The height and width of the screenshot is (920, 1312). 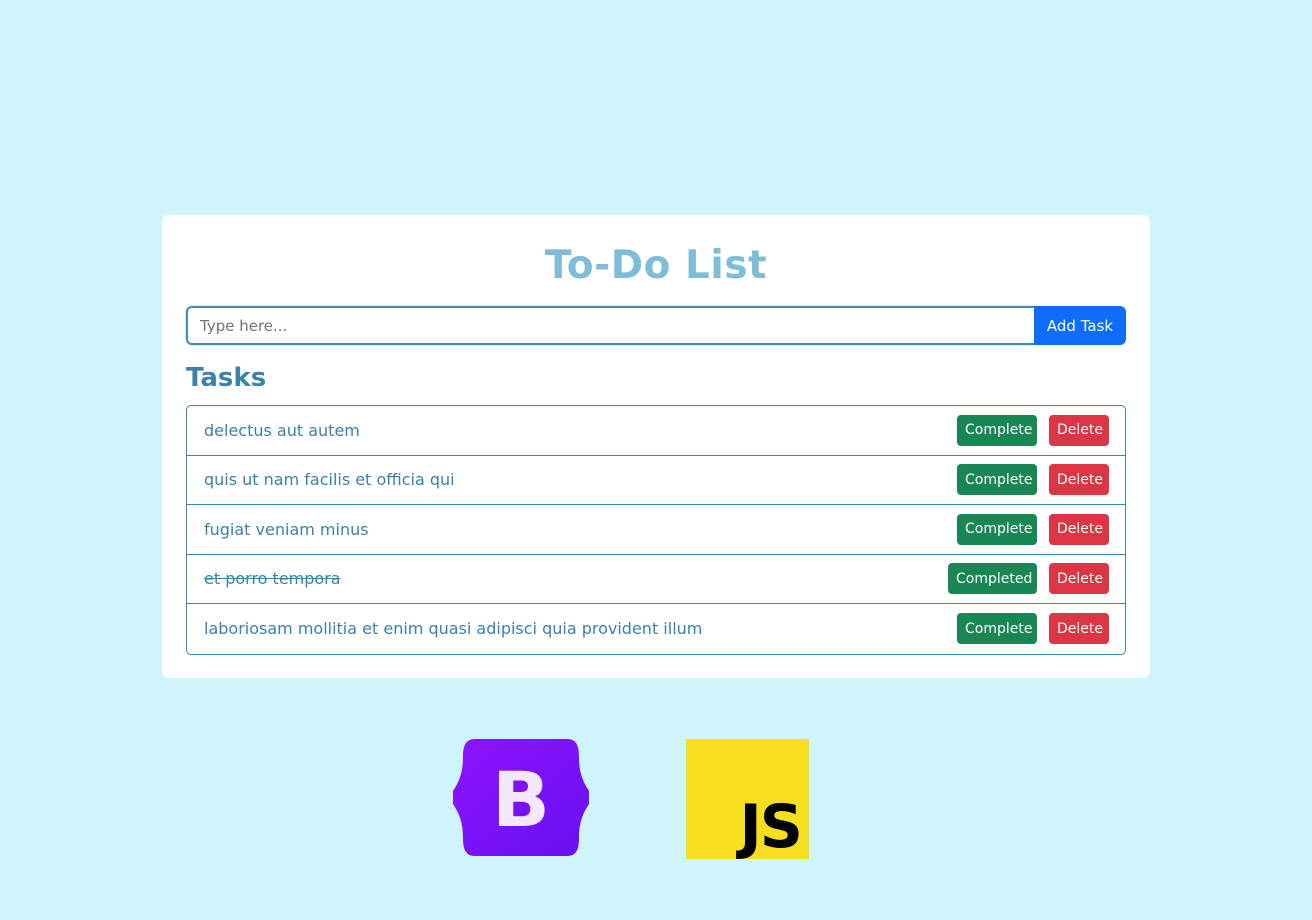 I want to click on task-input, so click(x=610, y=325).